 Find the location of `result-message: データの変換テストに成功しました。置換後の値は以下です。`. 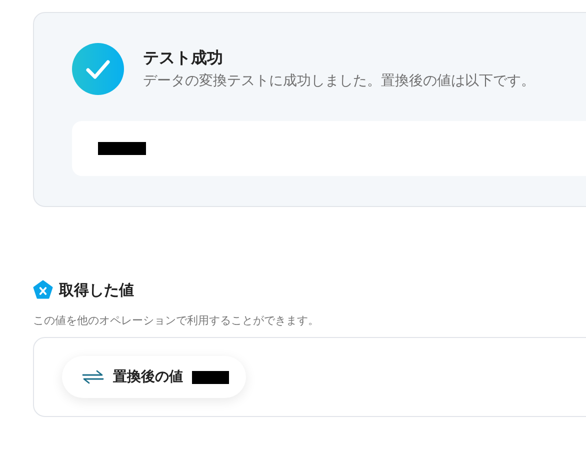

result-message: データの変換テストに成功しました。置換後の値は以下です。 is located at coordinates (339, 81).